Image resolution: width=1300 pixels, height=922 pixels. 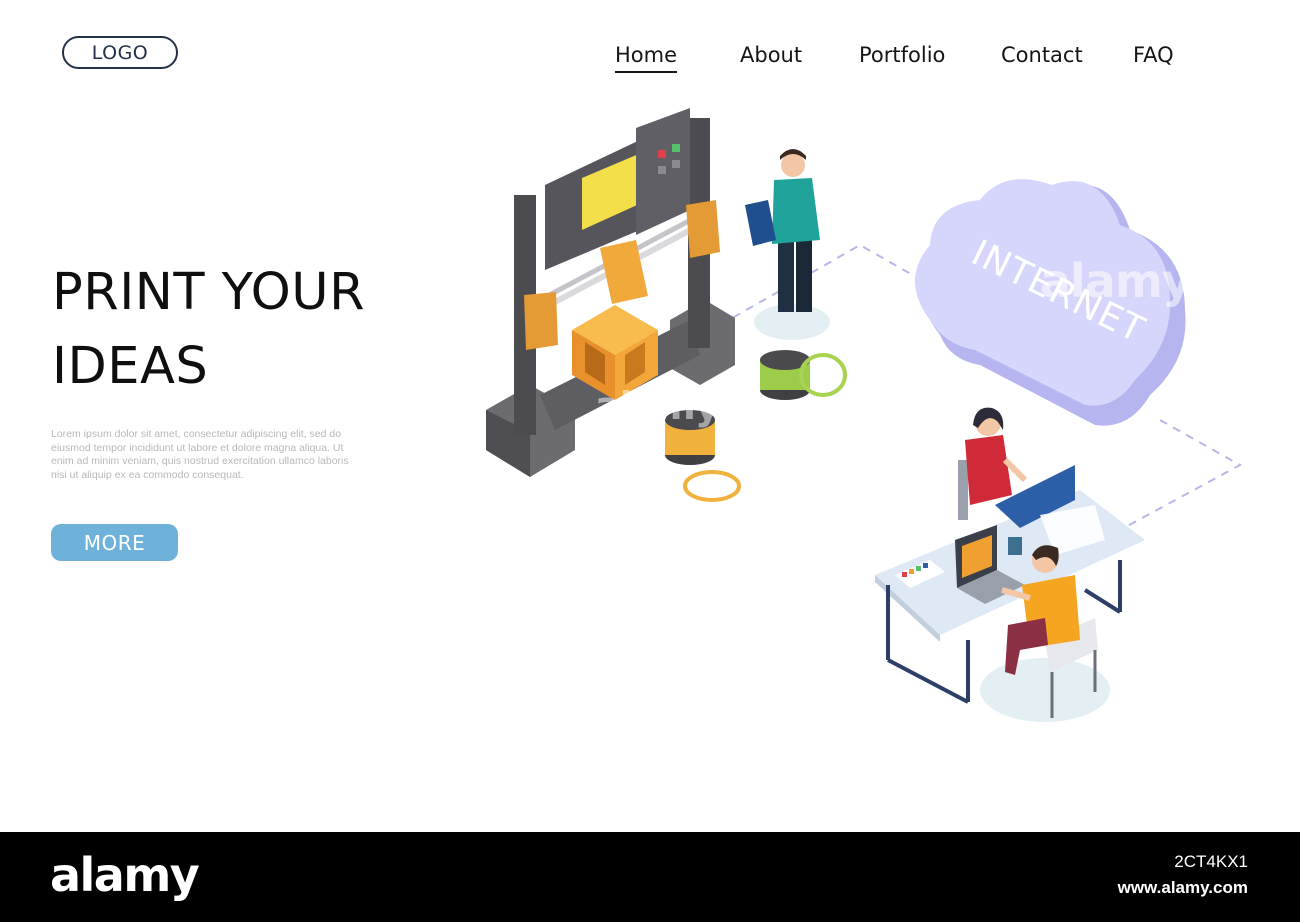 I want to click on footer-image-id: 2CT4KX1, so click(x=1211, y=861).